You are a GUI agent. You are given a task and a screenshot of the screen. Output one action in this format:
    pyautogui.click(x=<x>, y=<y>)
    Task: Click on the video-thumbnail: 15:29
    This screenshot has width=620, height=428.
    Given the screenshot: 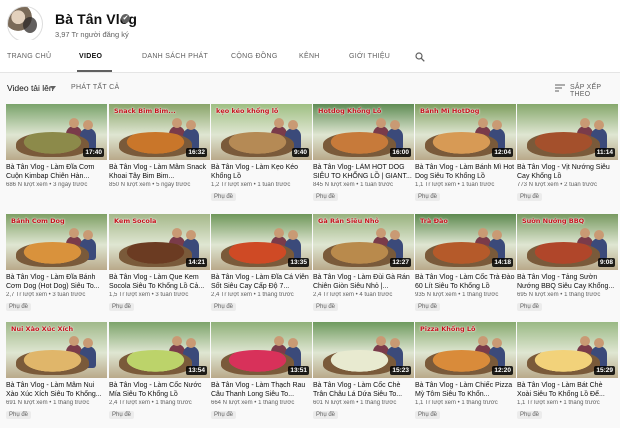 What is the action you would take?
    pyautogui.click(x=567, y=350)
    